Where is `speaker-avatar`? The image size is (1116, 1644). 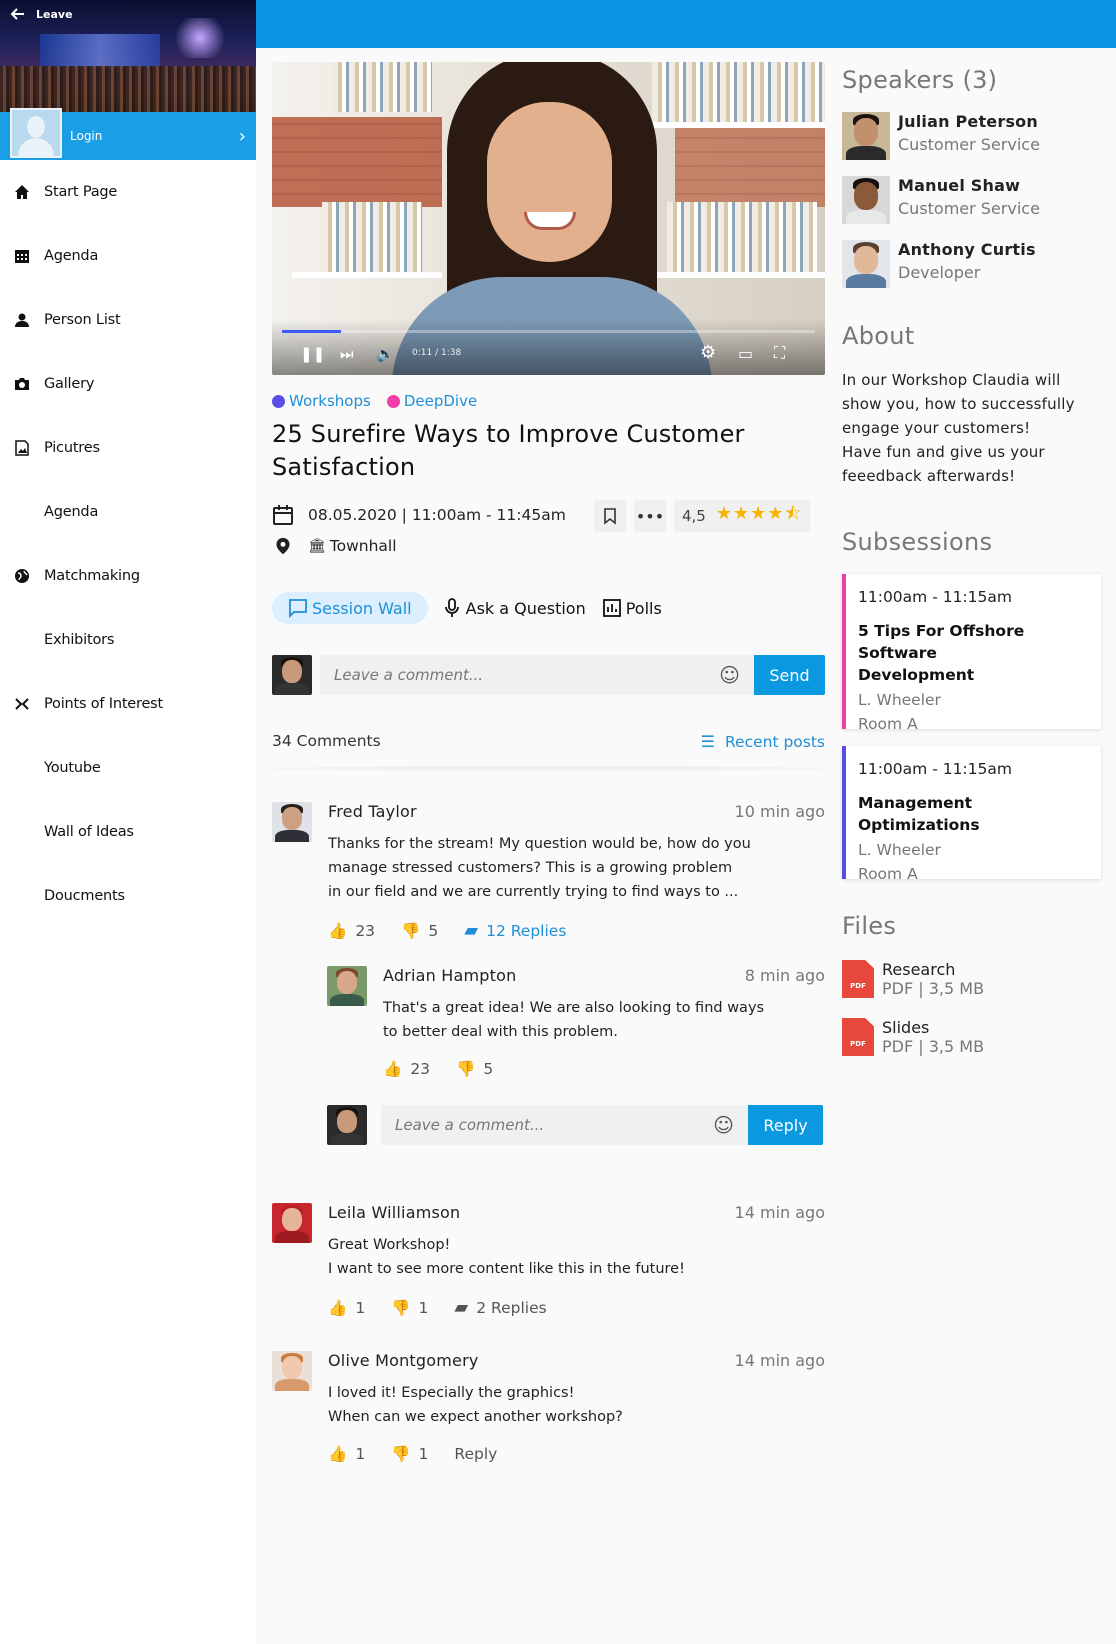 speaker-avatar is located at coordinates (866, 264).